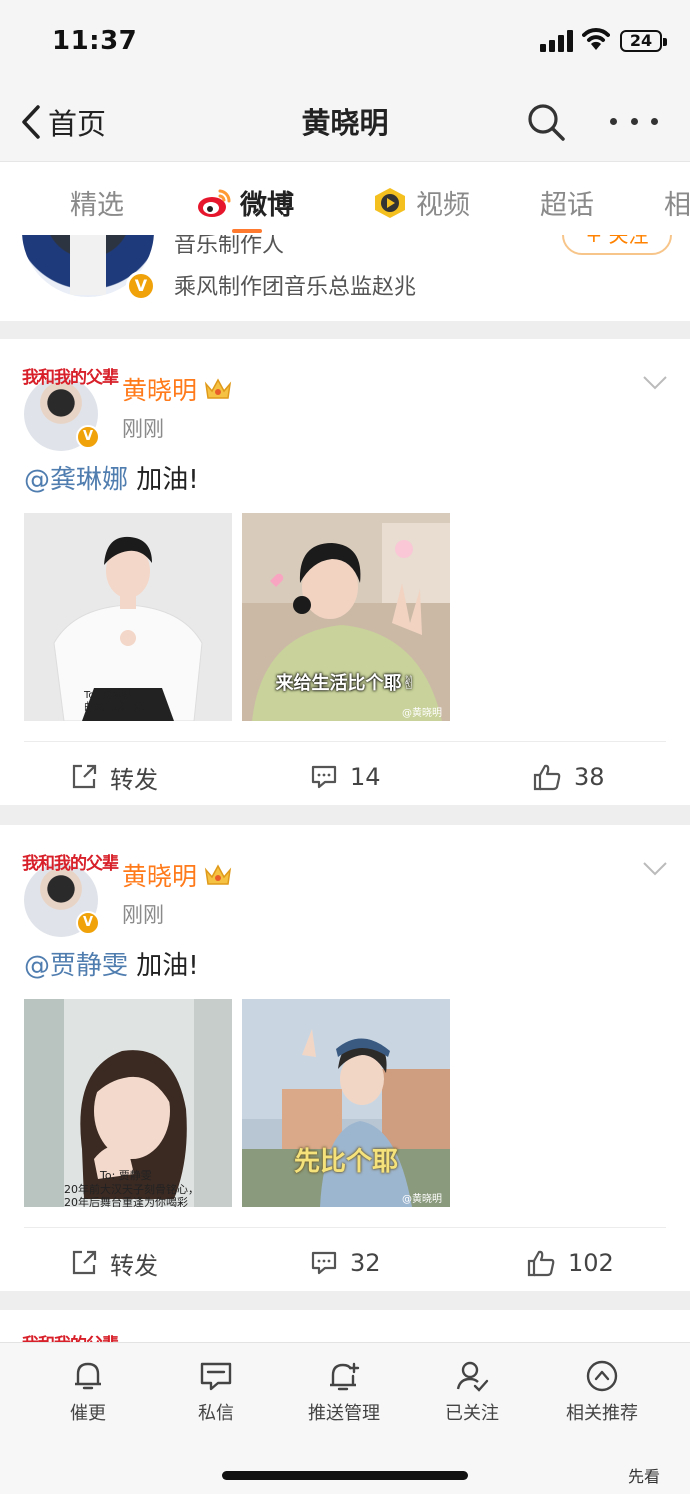 The image size is (690, 1494). What do you see at coordinates (634, 121) in the screenshot?
I see `more-button` at bounding box center [634, 121].